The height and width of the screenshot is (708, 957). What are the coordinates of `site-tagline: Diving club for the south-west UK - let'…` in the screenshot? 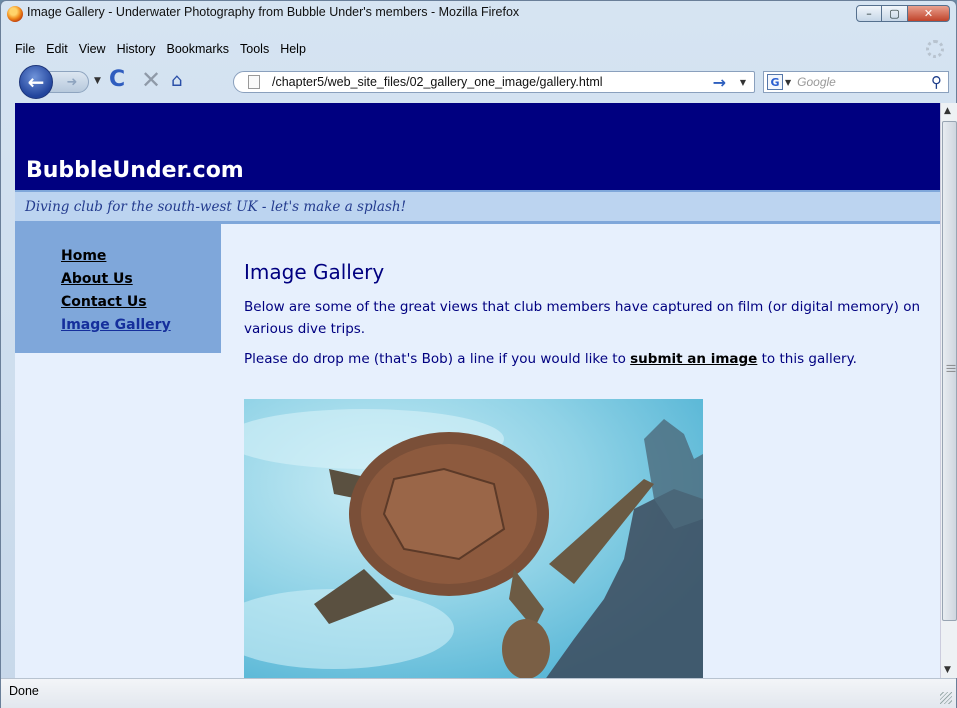 It's located at (216, 207).